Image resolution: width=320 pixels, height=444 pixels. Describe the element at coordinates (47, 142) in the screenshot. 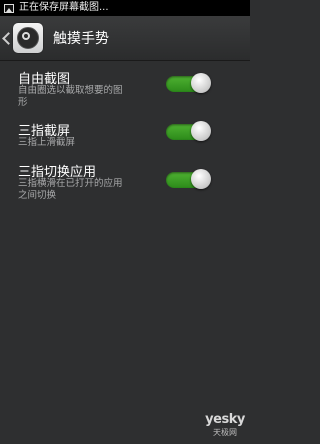

I see `setting-description: 三指上滑截屏` at that location.